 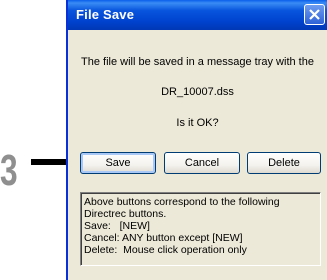 What do you see at coordinates (118, 163) in the screenshot?
I see `save-button: Save` at bounding box center [118, 163].